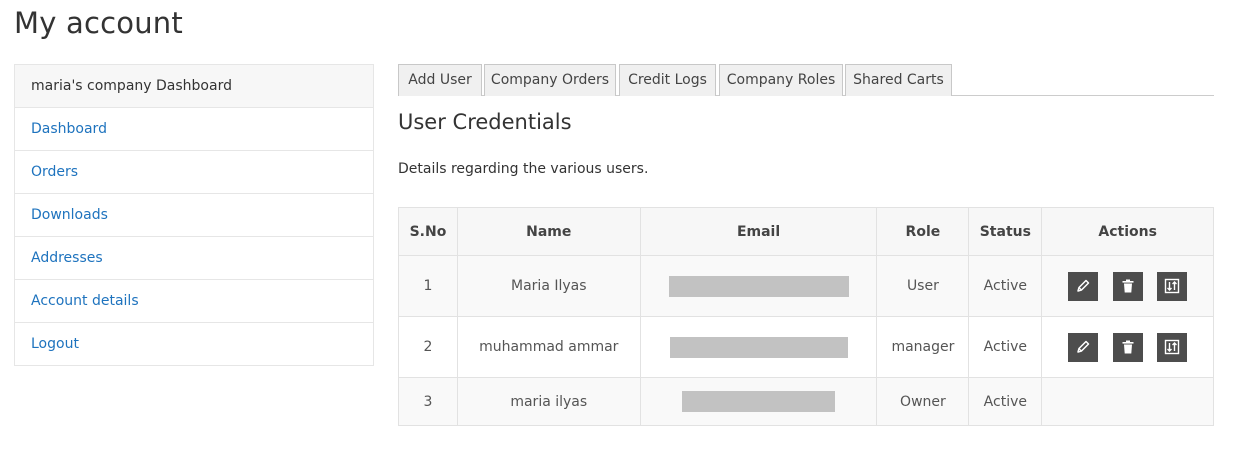 The image size is (1237, 462). I want to click on cell-role: User, so click(923, 286).